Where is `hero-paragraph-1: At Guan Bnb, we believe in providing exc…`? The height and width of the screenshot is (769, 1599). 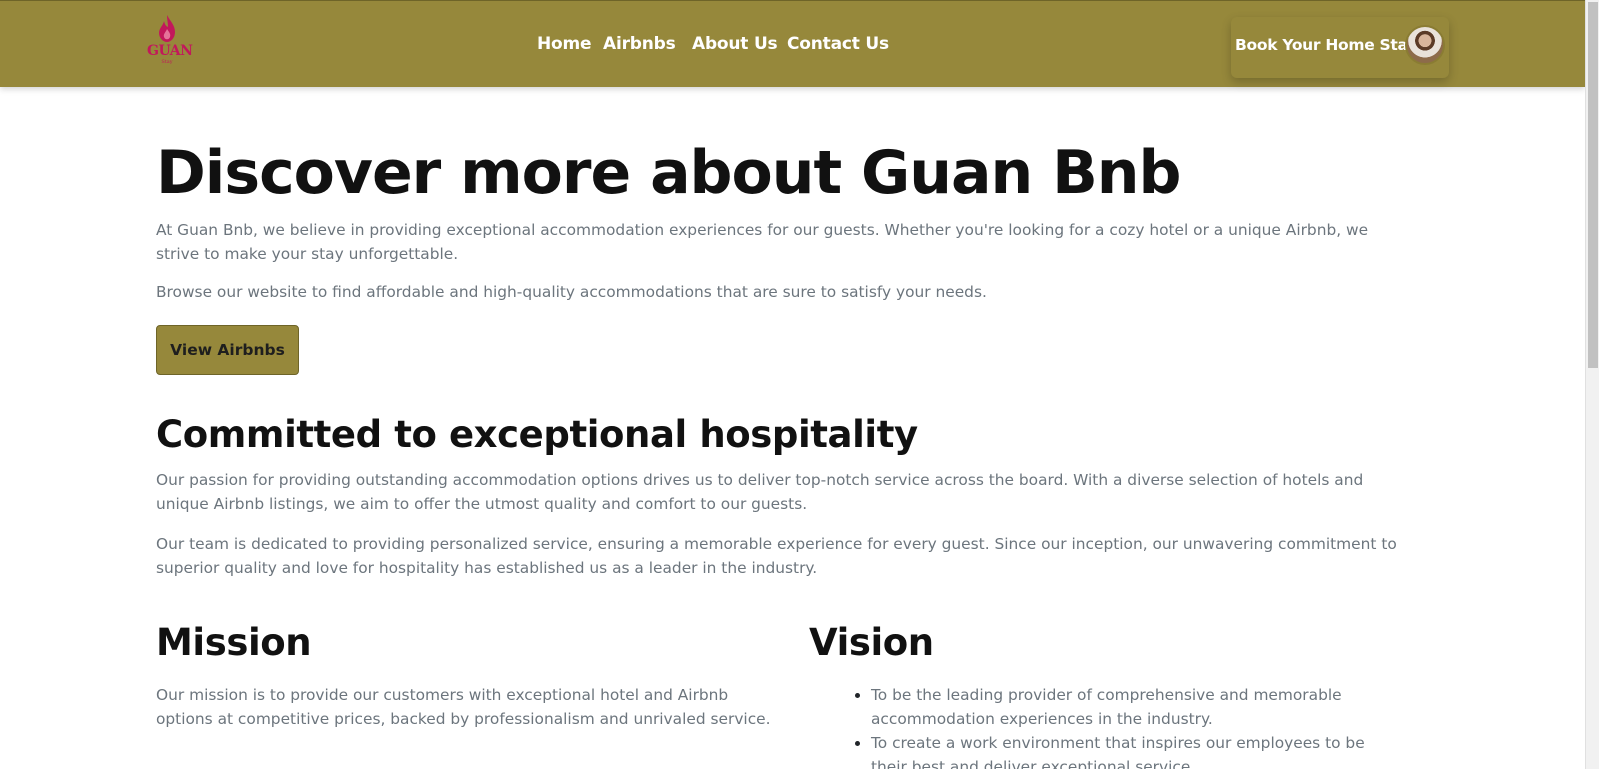 hero-paragraph-1: At Guan Bnb, we believe in providing exc… is located at coordinates (762, 242).